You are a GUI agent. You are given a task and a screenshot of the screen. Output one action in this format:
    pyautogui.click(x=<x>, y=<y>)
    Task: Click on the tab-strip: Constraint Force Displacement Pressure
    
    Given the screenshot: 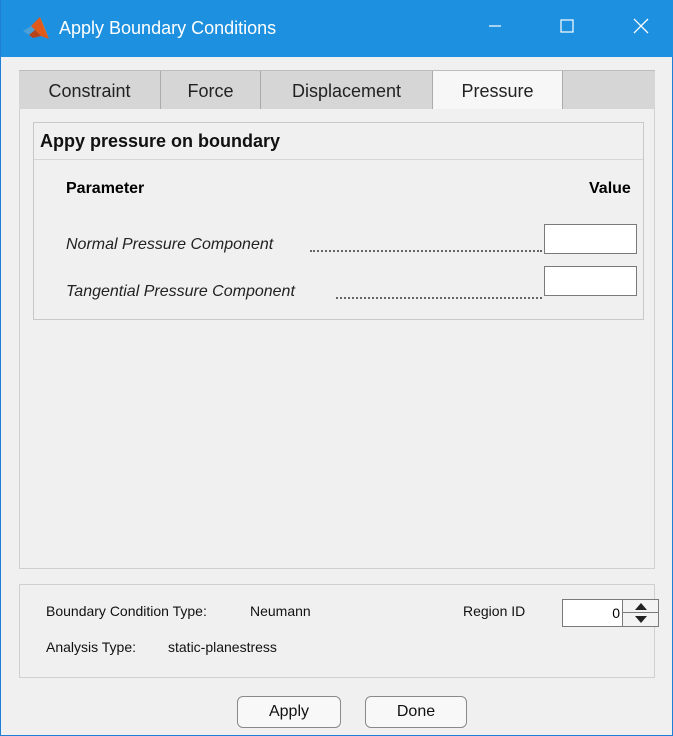 What is the action you would take?
    pyautogui.click(x=337, y=91)
    